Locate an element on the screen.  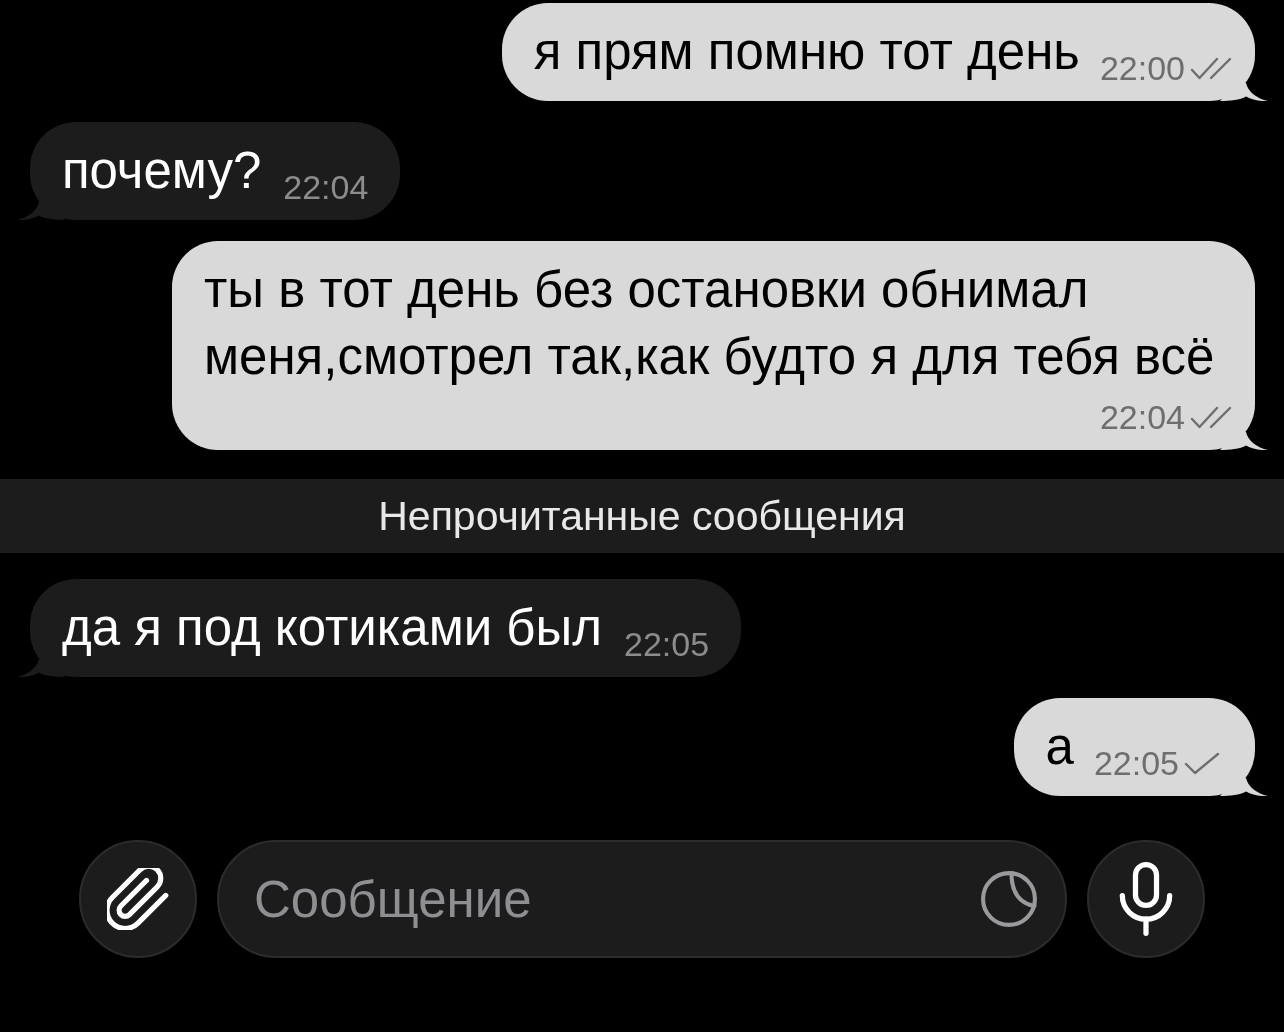
message-text: а is located at coordinates (1059, 747).